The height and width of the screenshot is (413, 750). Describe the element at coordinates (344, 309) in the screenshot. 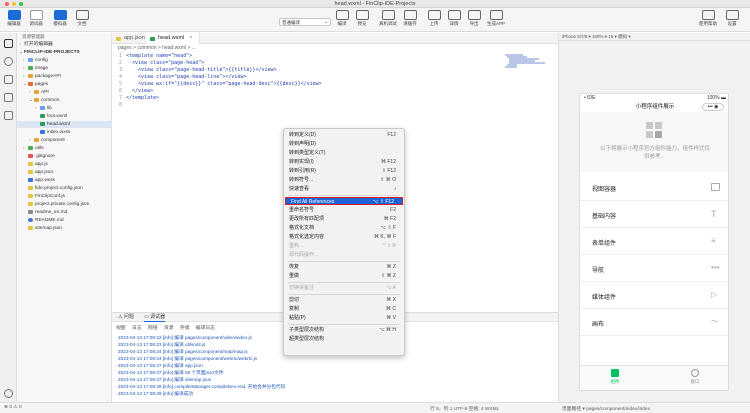

I see `context-menu-item: 复制 ⌘ C` at that location.